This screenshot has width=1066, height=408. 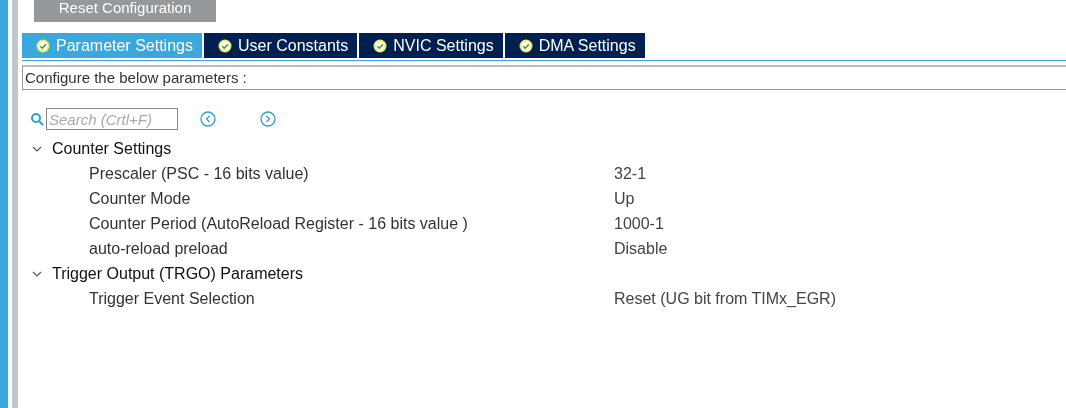 What do you see at coordinates (624, 198) in the screenshot?
I see `parameter-value: Up` at bounding box center [624, 198].